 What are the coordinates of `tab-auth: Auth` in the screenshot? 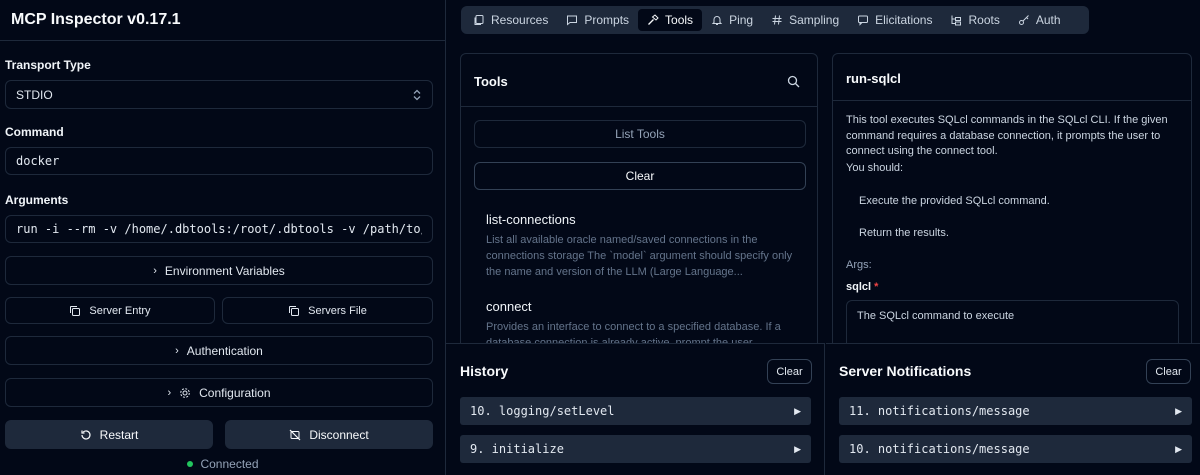 It's located at (1039, 20).